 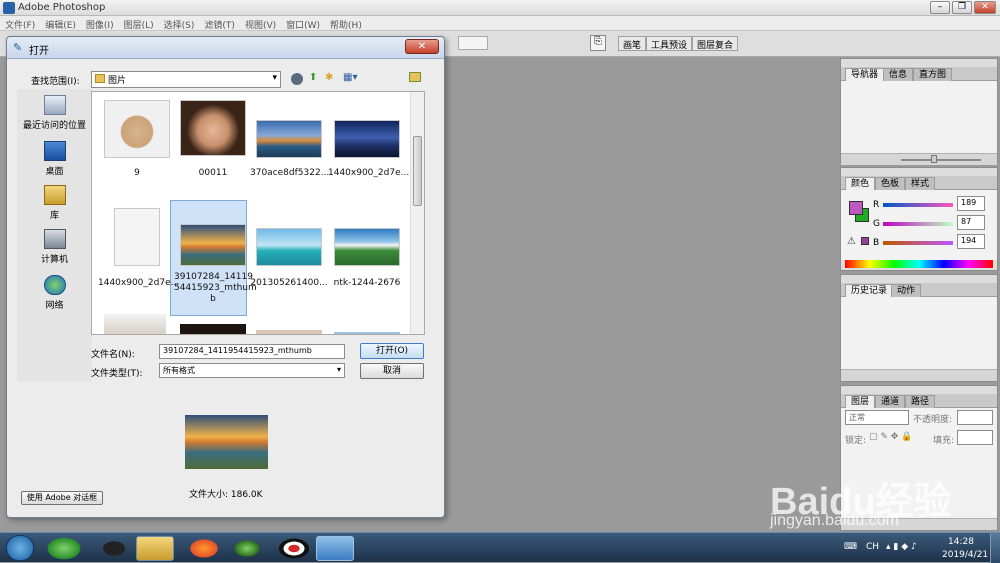 What do you see at coordinates (247, 548) in the screenshot?
I see `taskbar-video-icon` at bounding box center [247, 548].